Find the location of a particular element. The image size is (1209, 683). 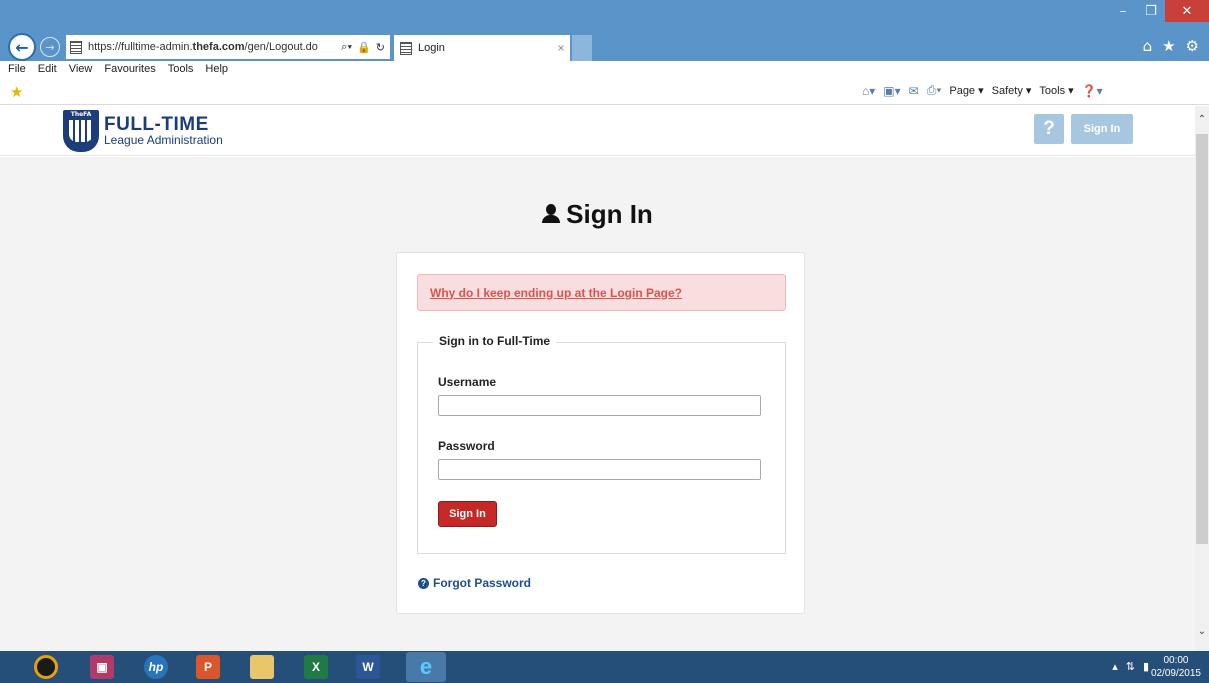

restore-button: ❐ is located at coordinates (1151, 11).